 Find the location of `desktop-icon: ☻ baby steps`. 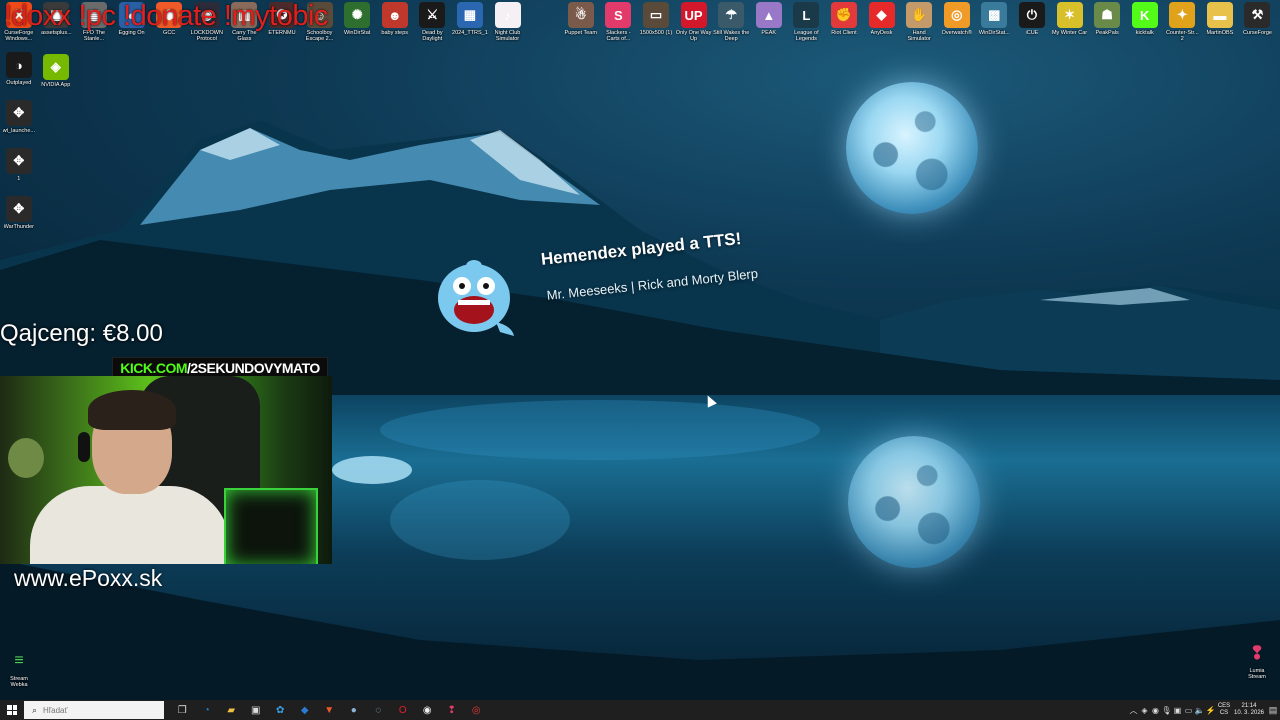

desktop-icon: ☻ baby steps is located at coordinates (395, 22).